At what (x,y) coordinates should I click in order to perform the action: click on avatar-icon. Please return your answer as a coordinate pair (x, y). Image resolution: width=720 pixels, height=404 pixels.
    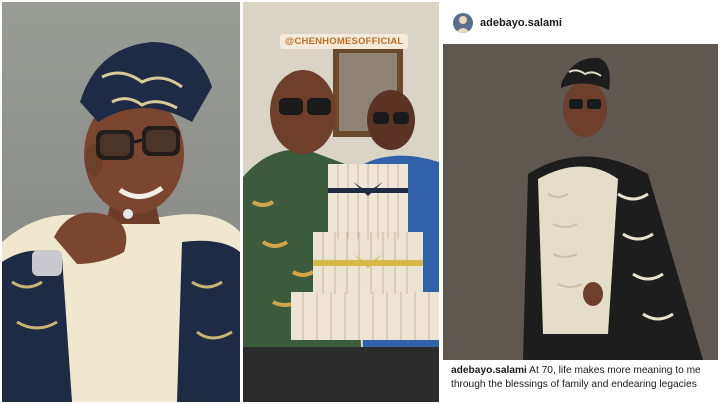
    Looking at the image, I should click on (463, 24).